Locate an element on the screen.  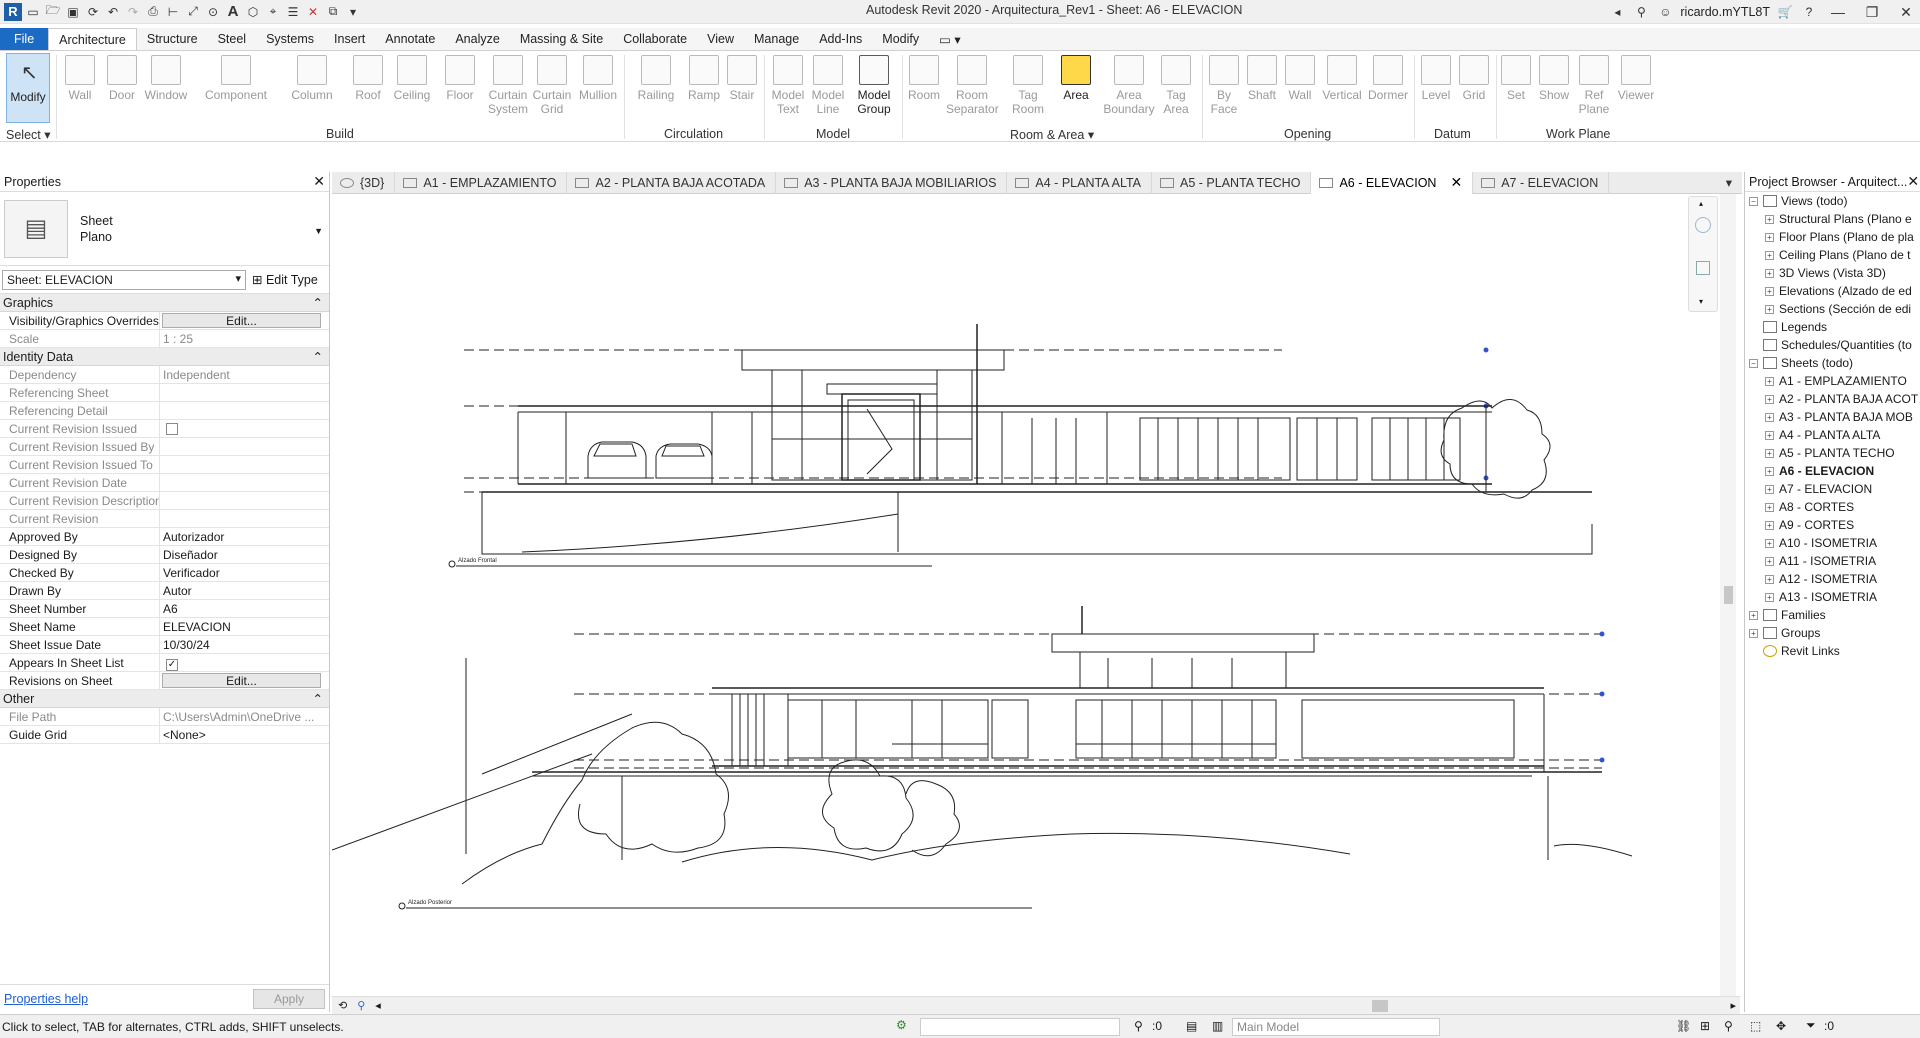
door-button: Door is located at coordinates (122, 77).